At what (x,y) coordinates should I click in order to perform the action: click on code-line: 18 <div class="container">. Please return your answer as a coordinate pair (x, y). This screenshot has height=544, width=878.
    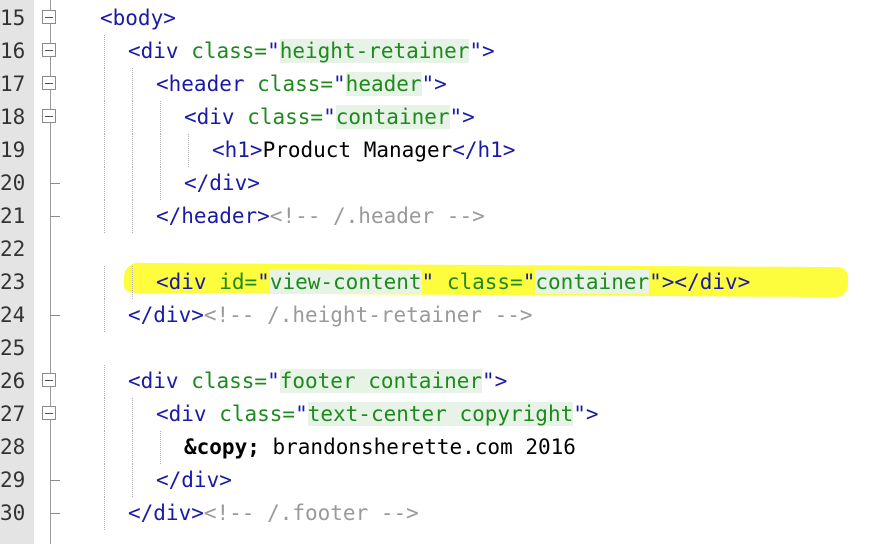
    Looking at the image, I should click on (439, 117).